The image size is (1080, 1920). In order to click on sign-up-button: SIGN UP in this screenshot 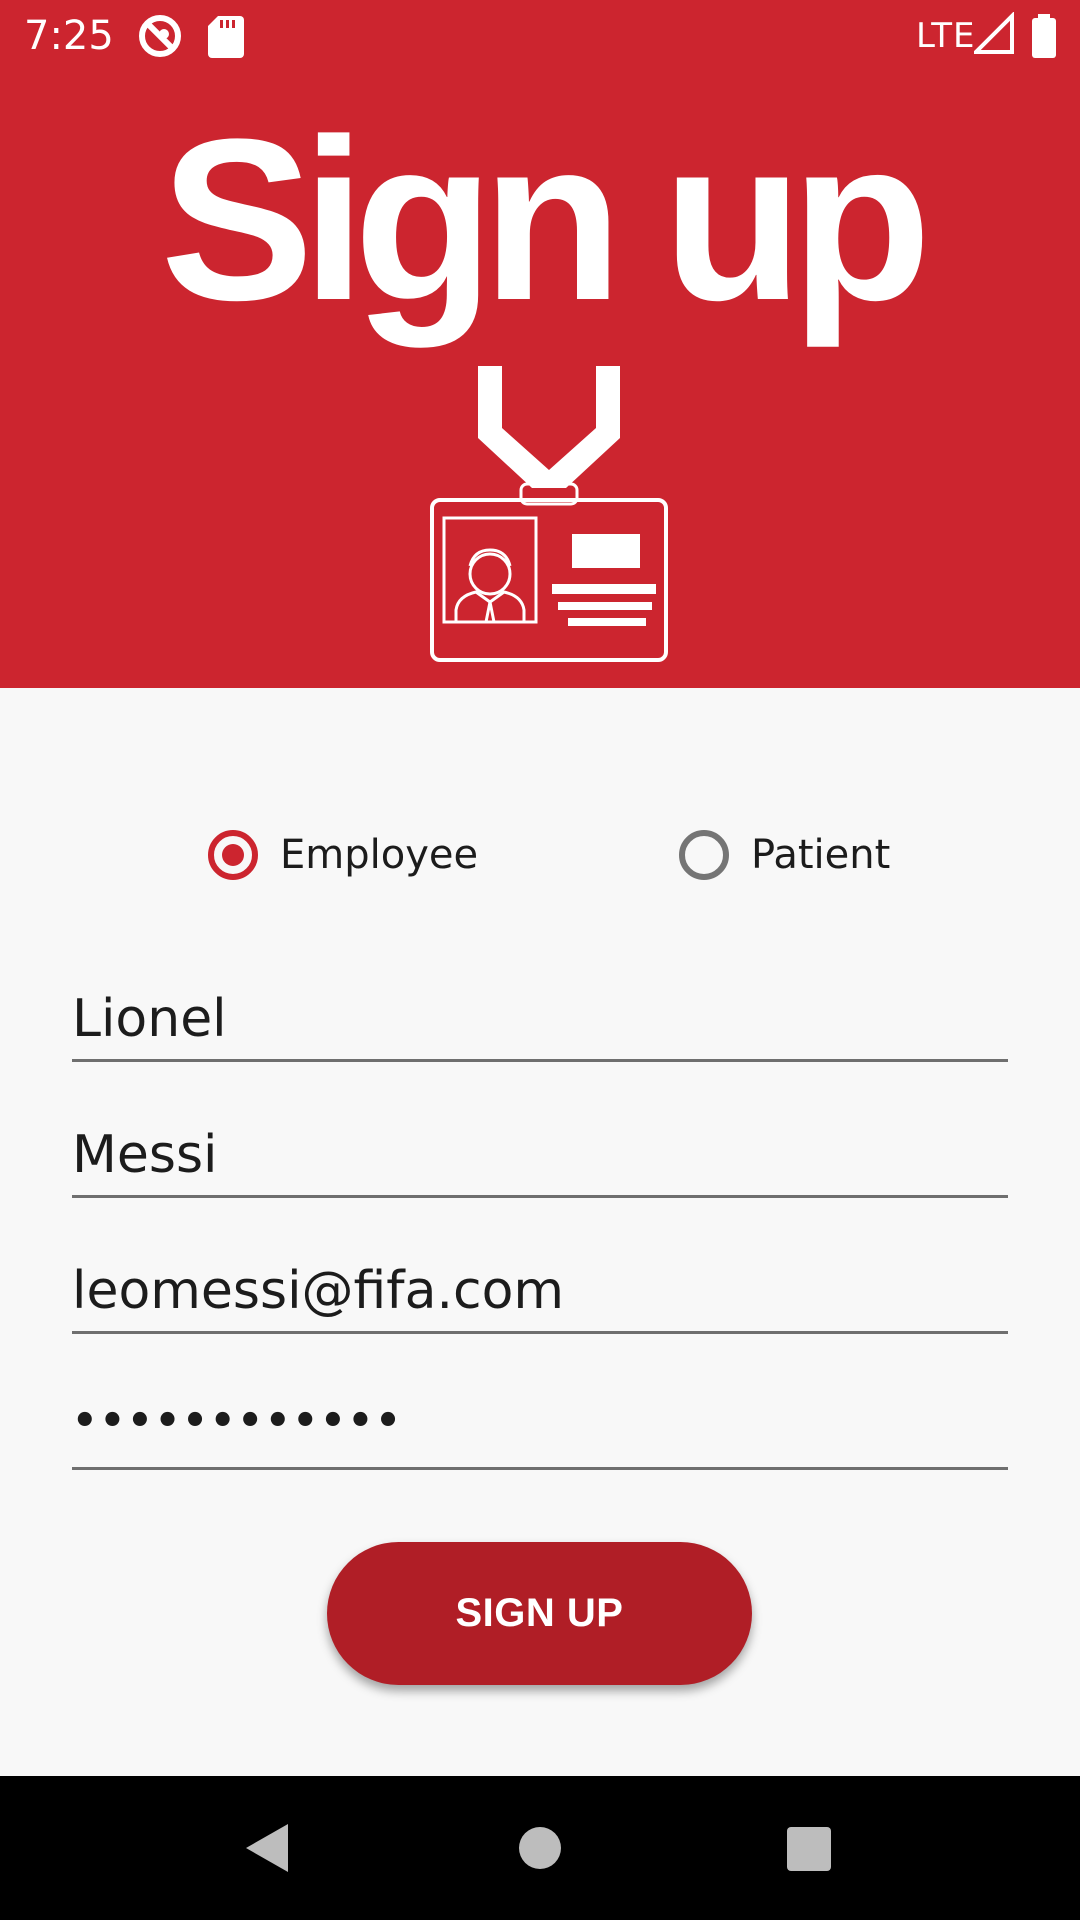, I will do `click(539, 1613)`.